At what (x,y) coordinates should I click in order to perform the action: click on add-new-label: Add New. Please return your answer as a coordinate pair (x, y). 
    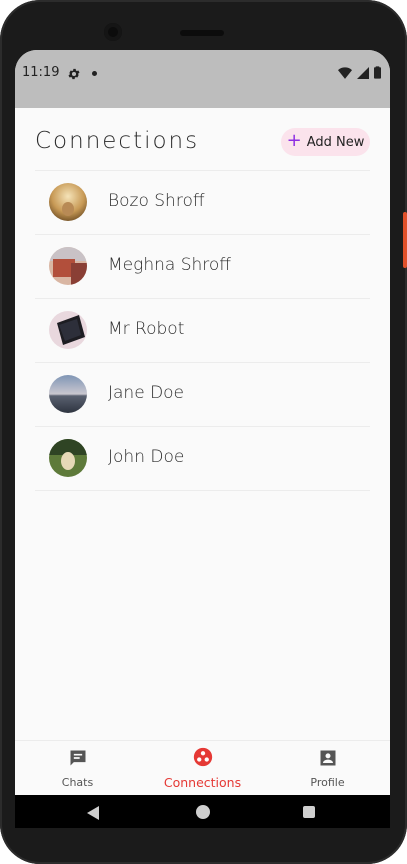
    Looking at the image, I should click on (335, 142).